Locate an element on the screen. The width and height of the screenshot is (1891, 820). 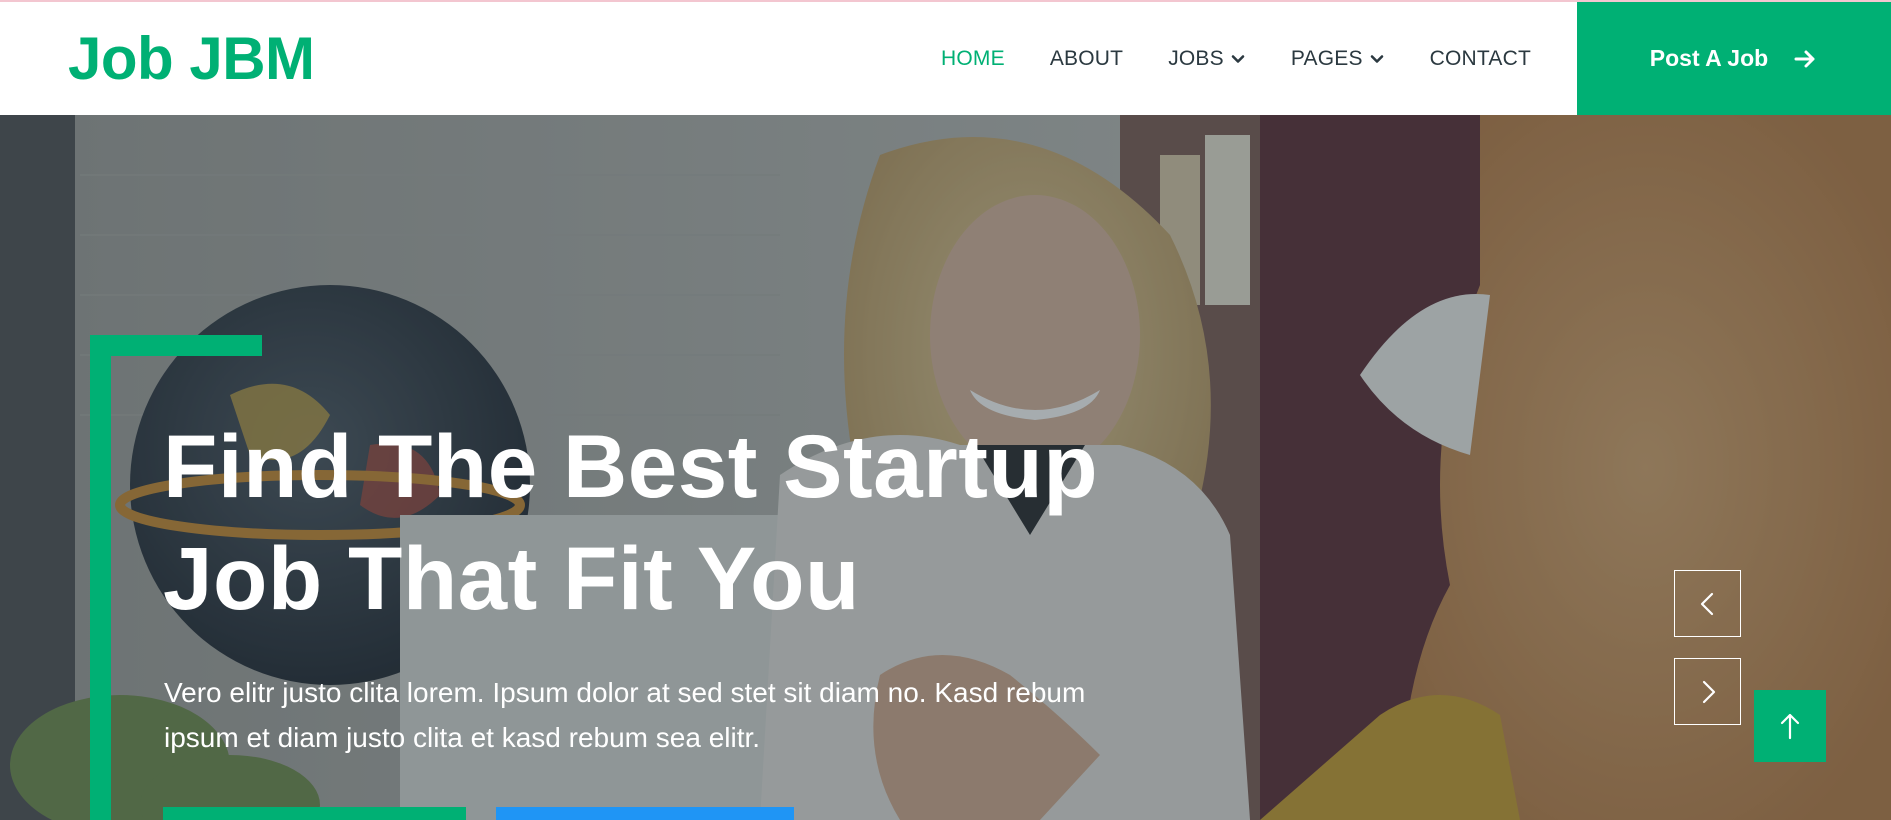
post-a-job-label: Post A Job is located at coordinates (1709, 58).